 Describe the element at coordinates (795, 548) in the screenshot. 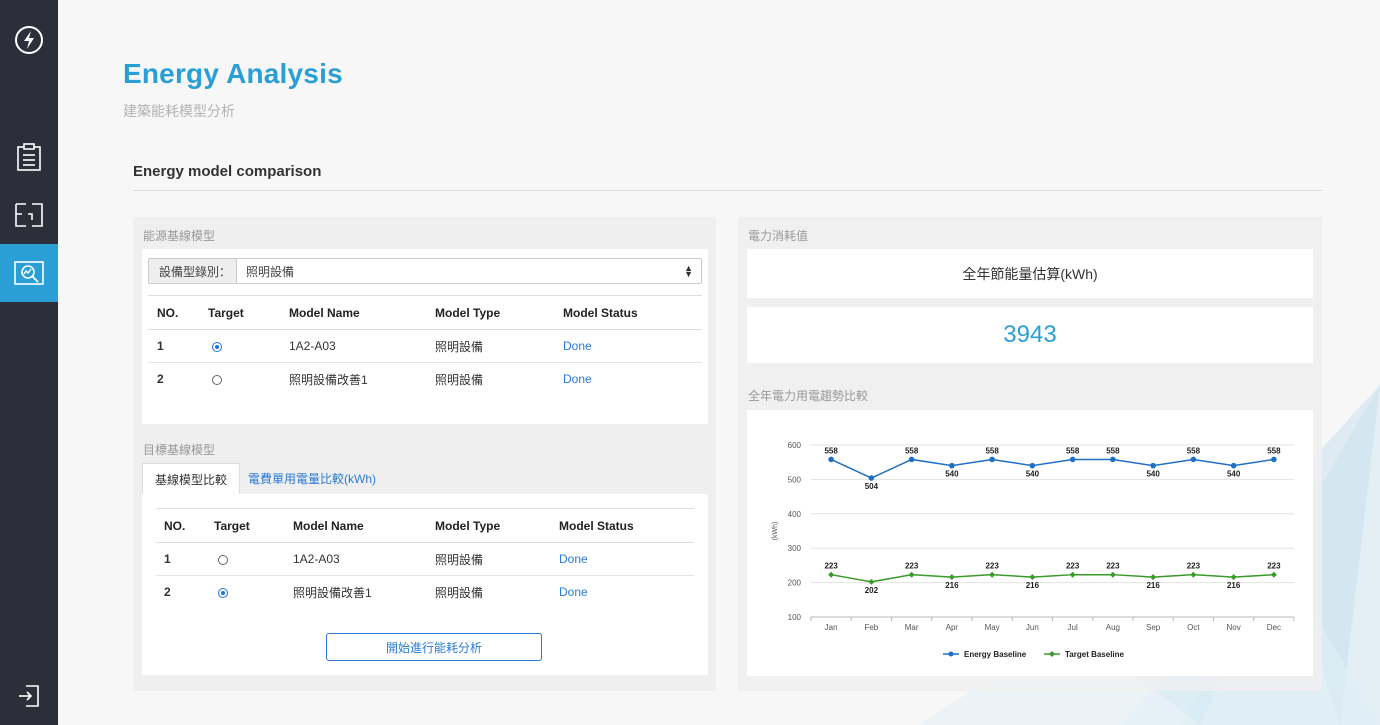

I see `y-tick-label: 300` at that location.